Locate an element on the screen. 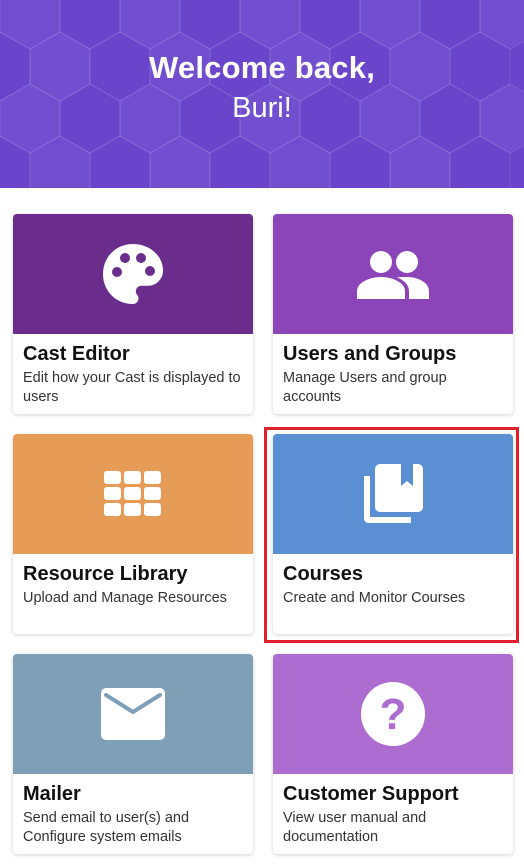  card-title: Resource Library is located at coordinates (105, 574).